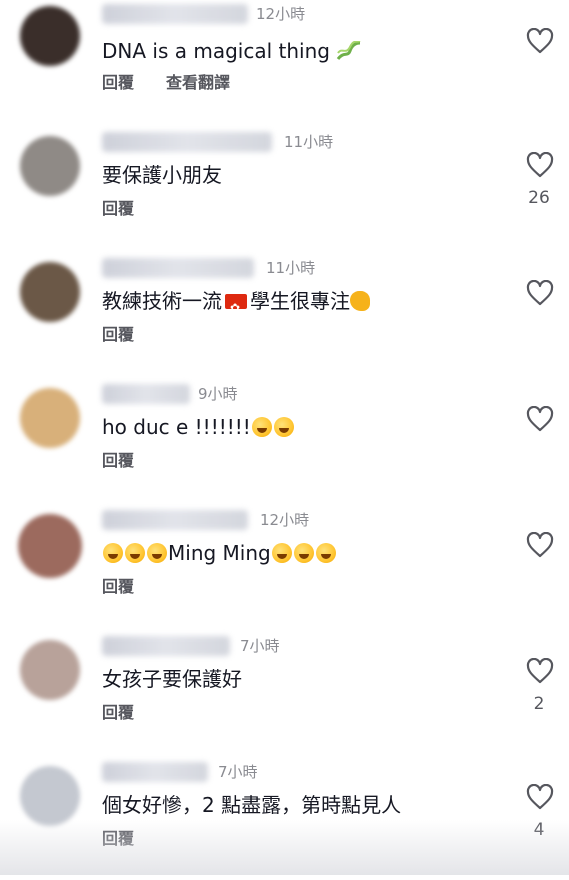  I want to click on comment-text: DNA is a magical thing, so click(232, 51).